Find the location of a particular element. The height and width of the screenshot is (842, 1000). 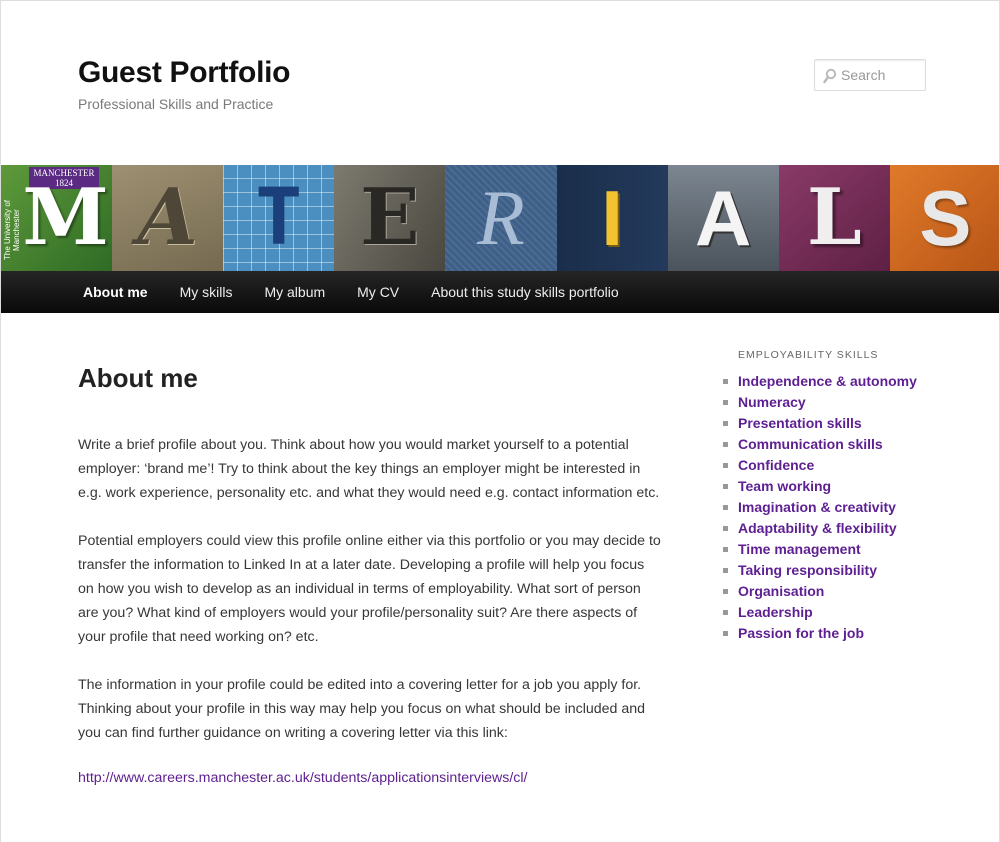

banner-tile-l: L is located at coordinates (834, 218).